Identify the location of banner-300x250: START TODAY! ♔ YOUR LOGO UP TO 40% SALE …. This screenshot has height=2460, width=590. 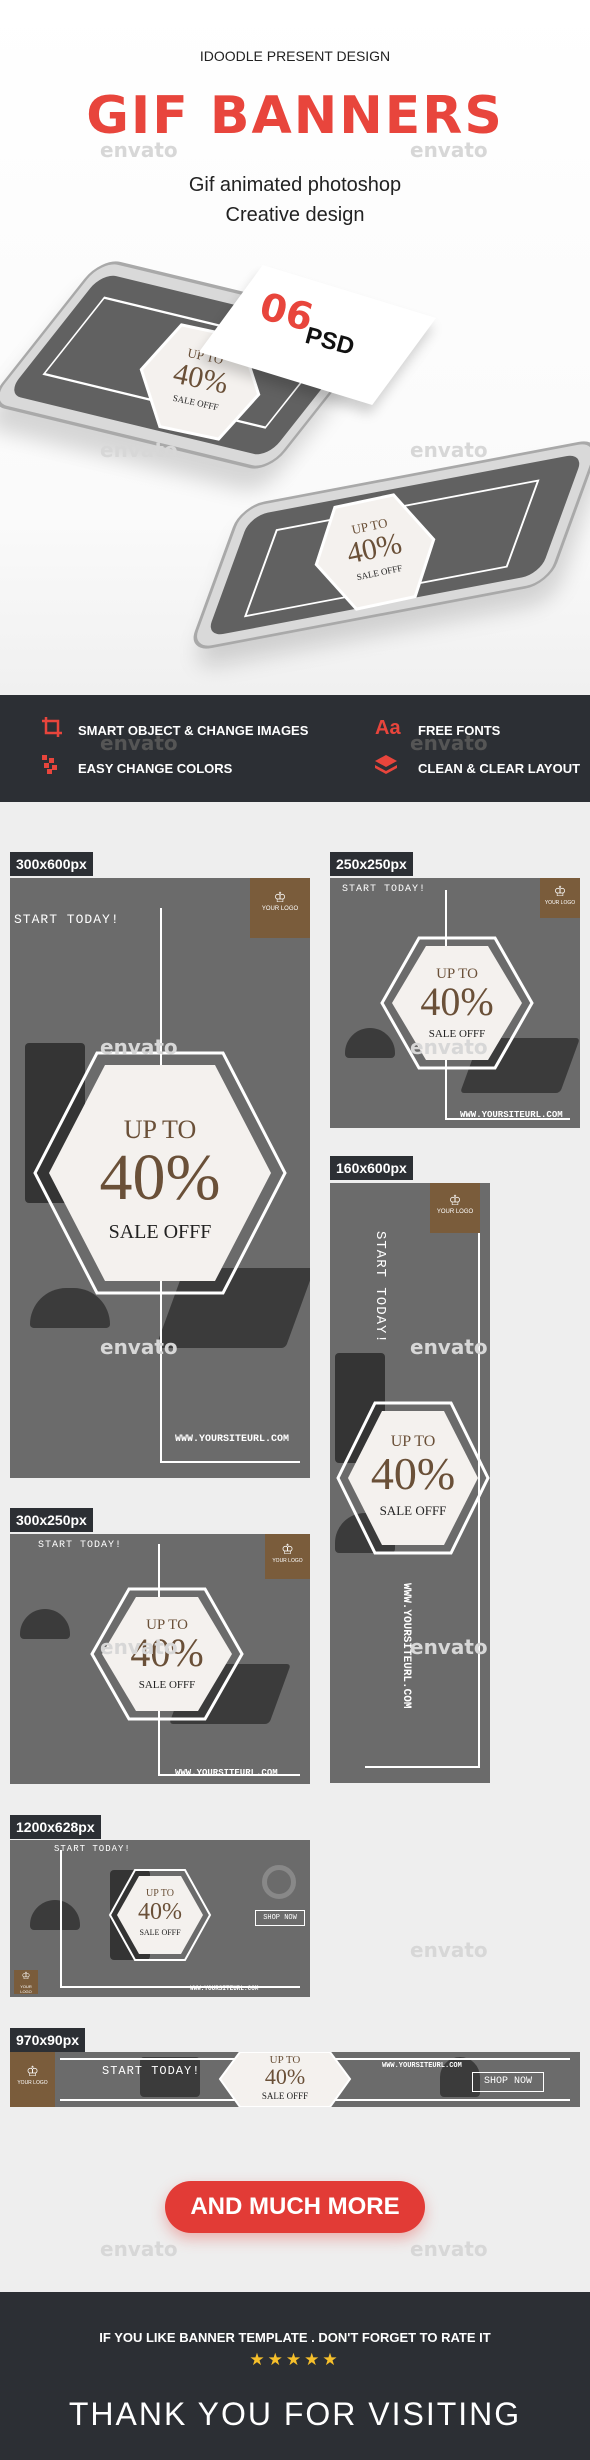
(160, 1659).